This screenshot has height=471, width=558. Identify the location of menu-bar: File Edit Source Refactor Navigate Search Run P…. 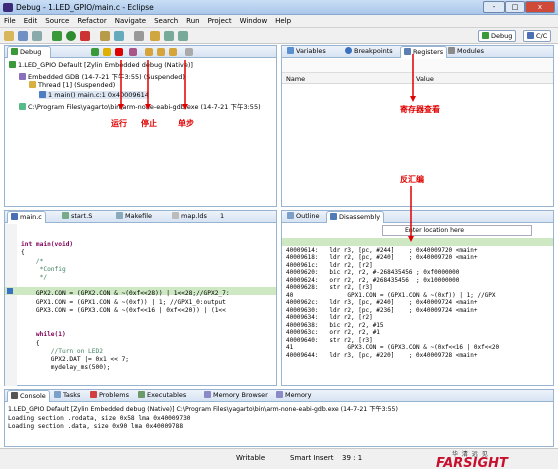
(279, 21).